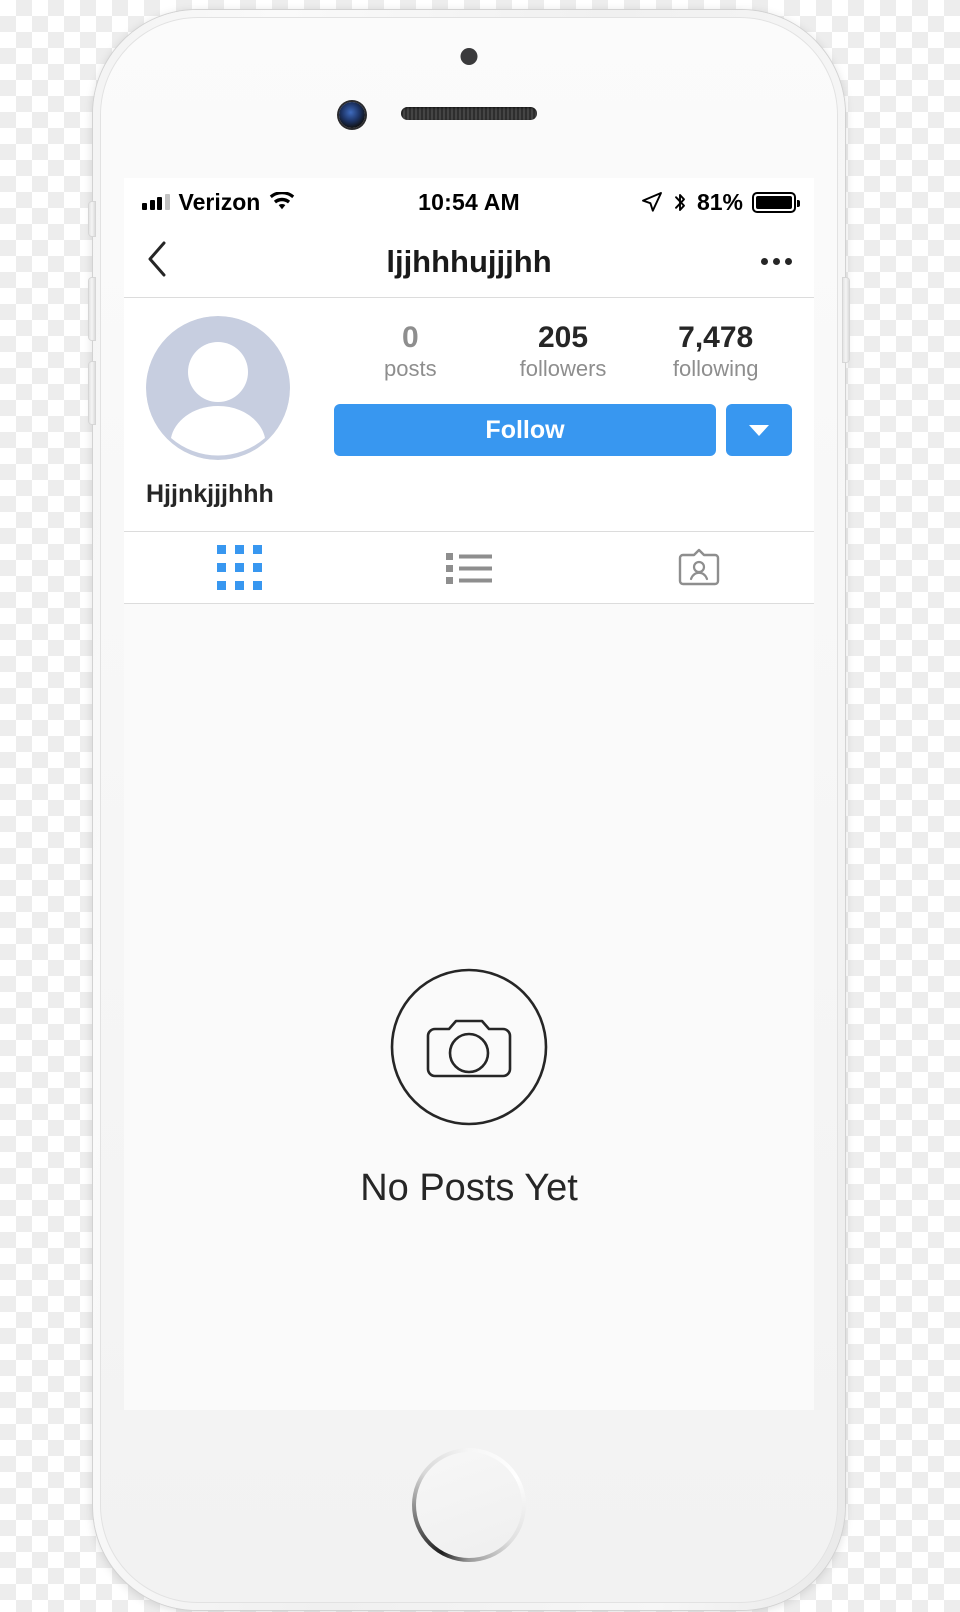 The height and width of the screenshot is (1612, 960). Describe the element at coordinates (157, 259) in the screenshot. I see `chevron-left-icon` at that location.